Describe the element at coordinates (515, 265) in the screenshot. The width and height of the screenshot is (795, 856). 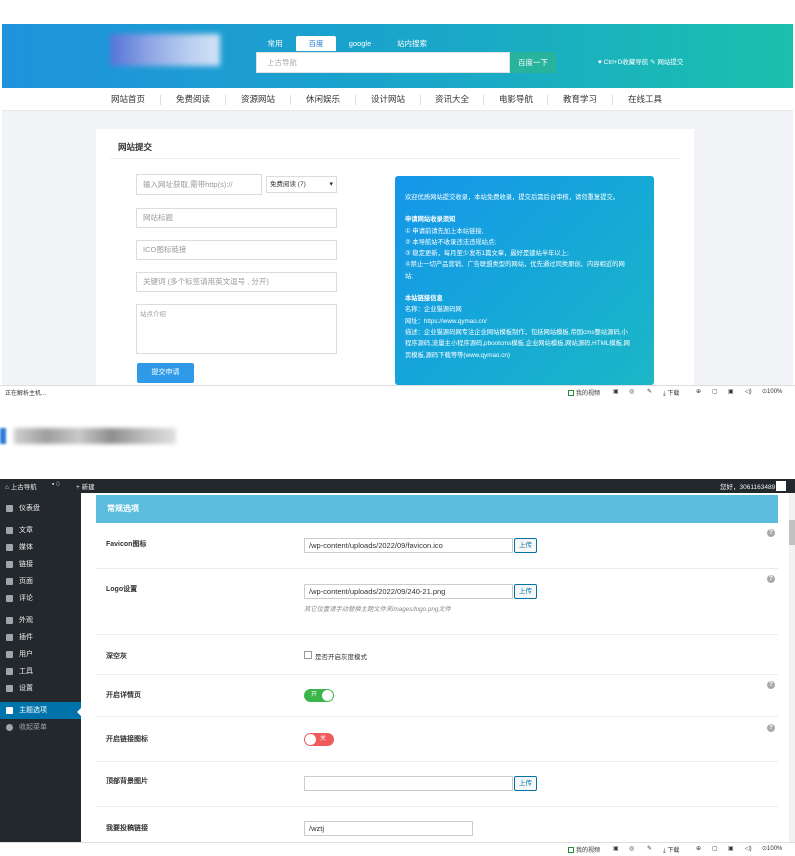
I see `rule-item: ④禁止一切产品营销、广告联盟类型的网站，优先通过同类原创、内容相近的网` at that location.